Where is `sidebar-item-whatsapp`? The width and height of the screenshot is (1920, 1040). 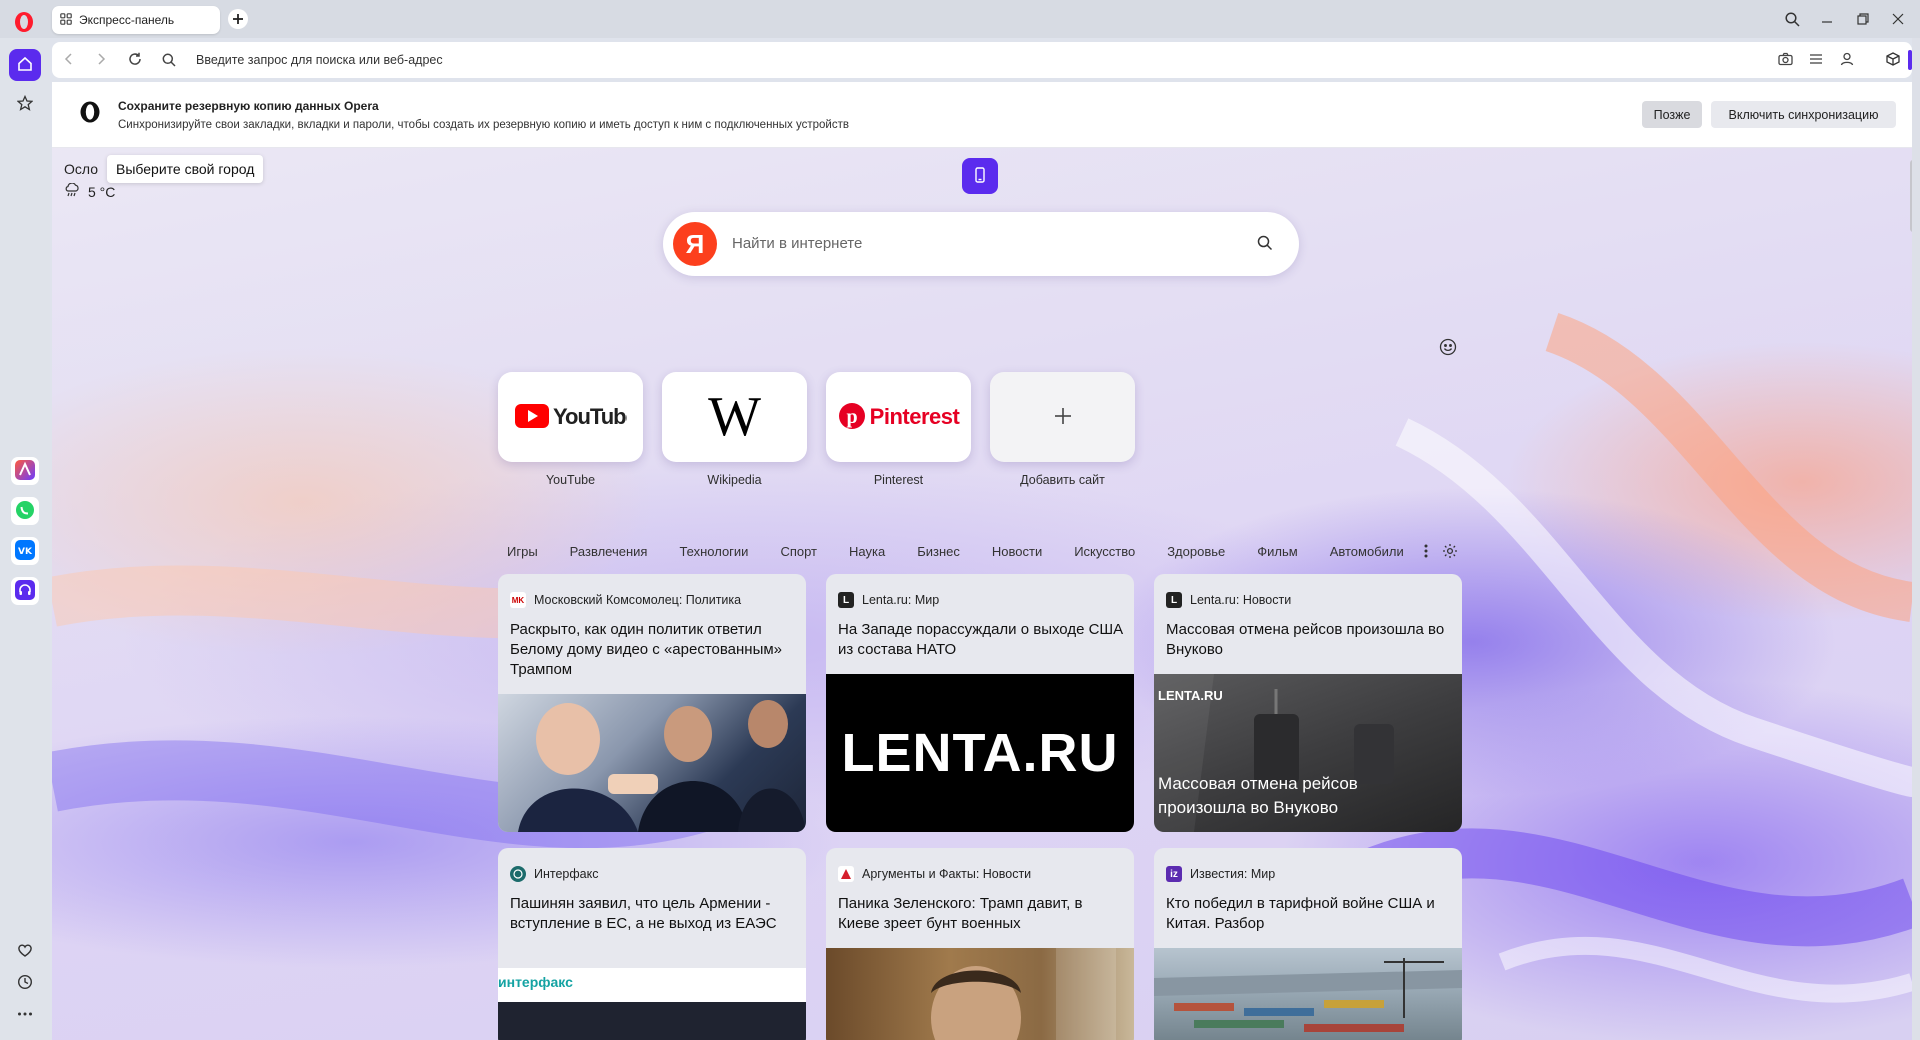 sidebar-item-whatsapp is located at coordinates (25, 511).